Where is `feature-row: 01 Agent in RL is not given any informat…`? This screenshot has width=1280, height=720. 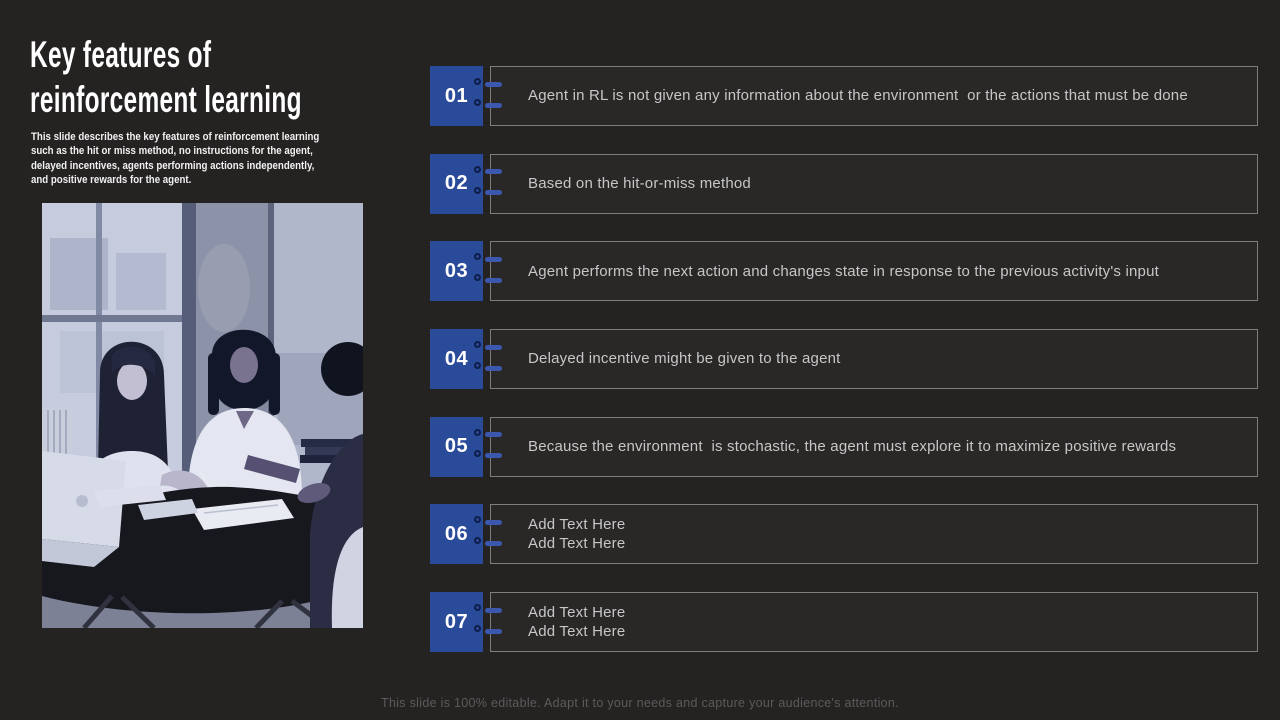
feature-row: 01 Agent in RL is not given any informat… is located at coordinates (844, 96).